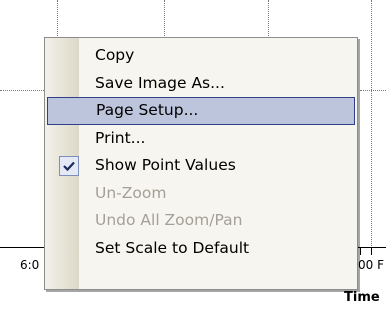  Describe the element at coordinates (201, 194) in the screenshot. I see `menu-item-un-zoom: Un-Zoom` at that location.